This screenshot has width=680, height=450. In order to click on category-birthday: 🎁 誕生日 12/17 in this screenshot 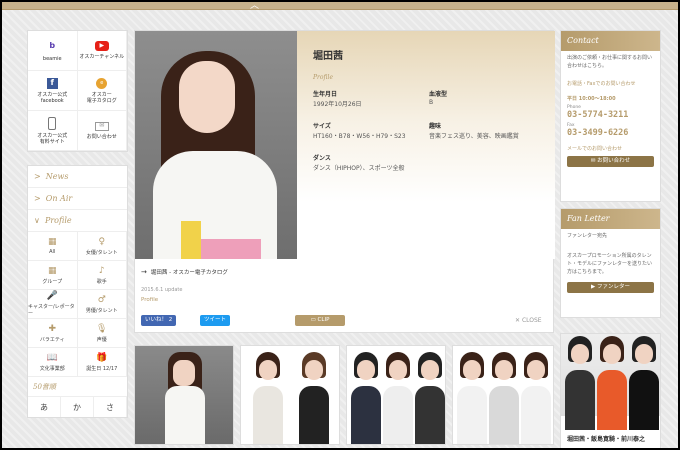, I will do `click(102, 362)`.